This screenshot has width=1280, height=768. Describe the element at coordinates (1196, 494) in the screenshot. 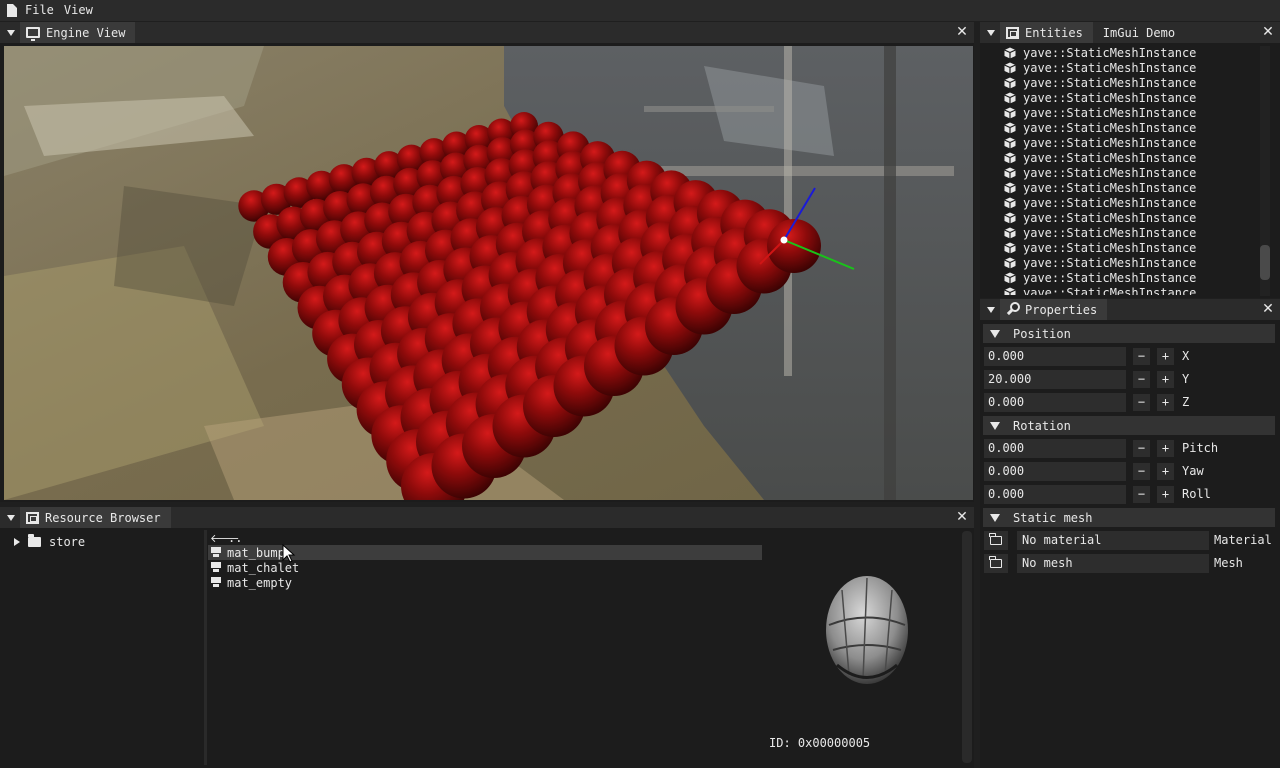

I see `rotation-roll-label: Roll` at that location.